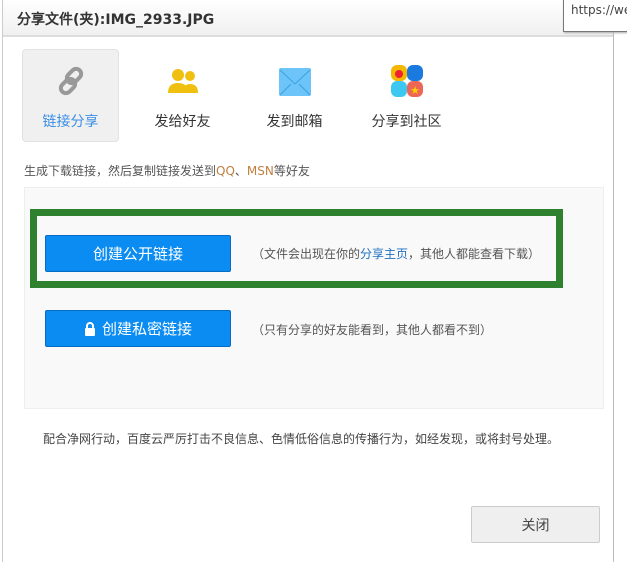 The width and height of the screenshot is (627, 562). I want to click on note-text: （文件会出现在你的, so click(306, 254).